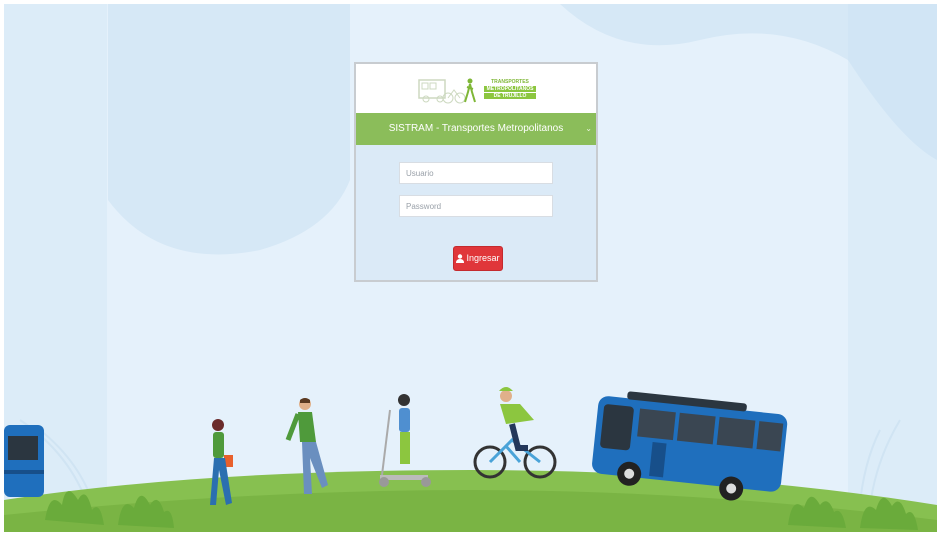 Image resolution: width=941 pixels, height=536 pixels. I want to click on login-button-label: Ingresar, so click(483, 258).